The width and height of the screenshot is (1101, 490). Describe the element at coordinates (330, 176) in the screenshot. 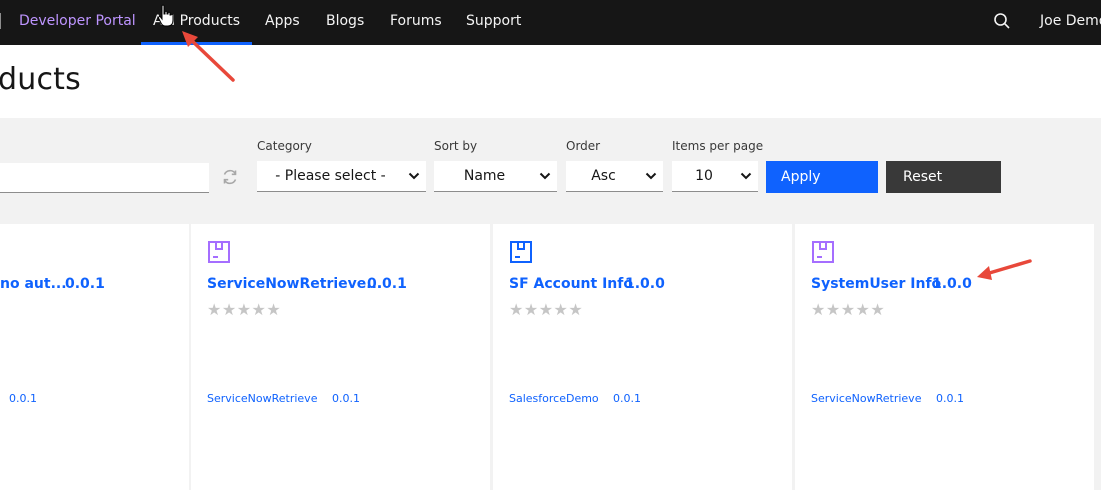

I see `category-value: - Please select -` at that location.